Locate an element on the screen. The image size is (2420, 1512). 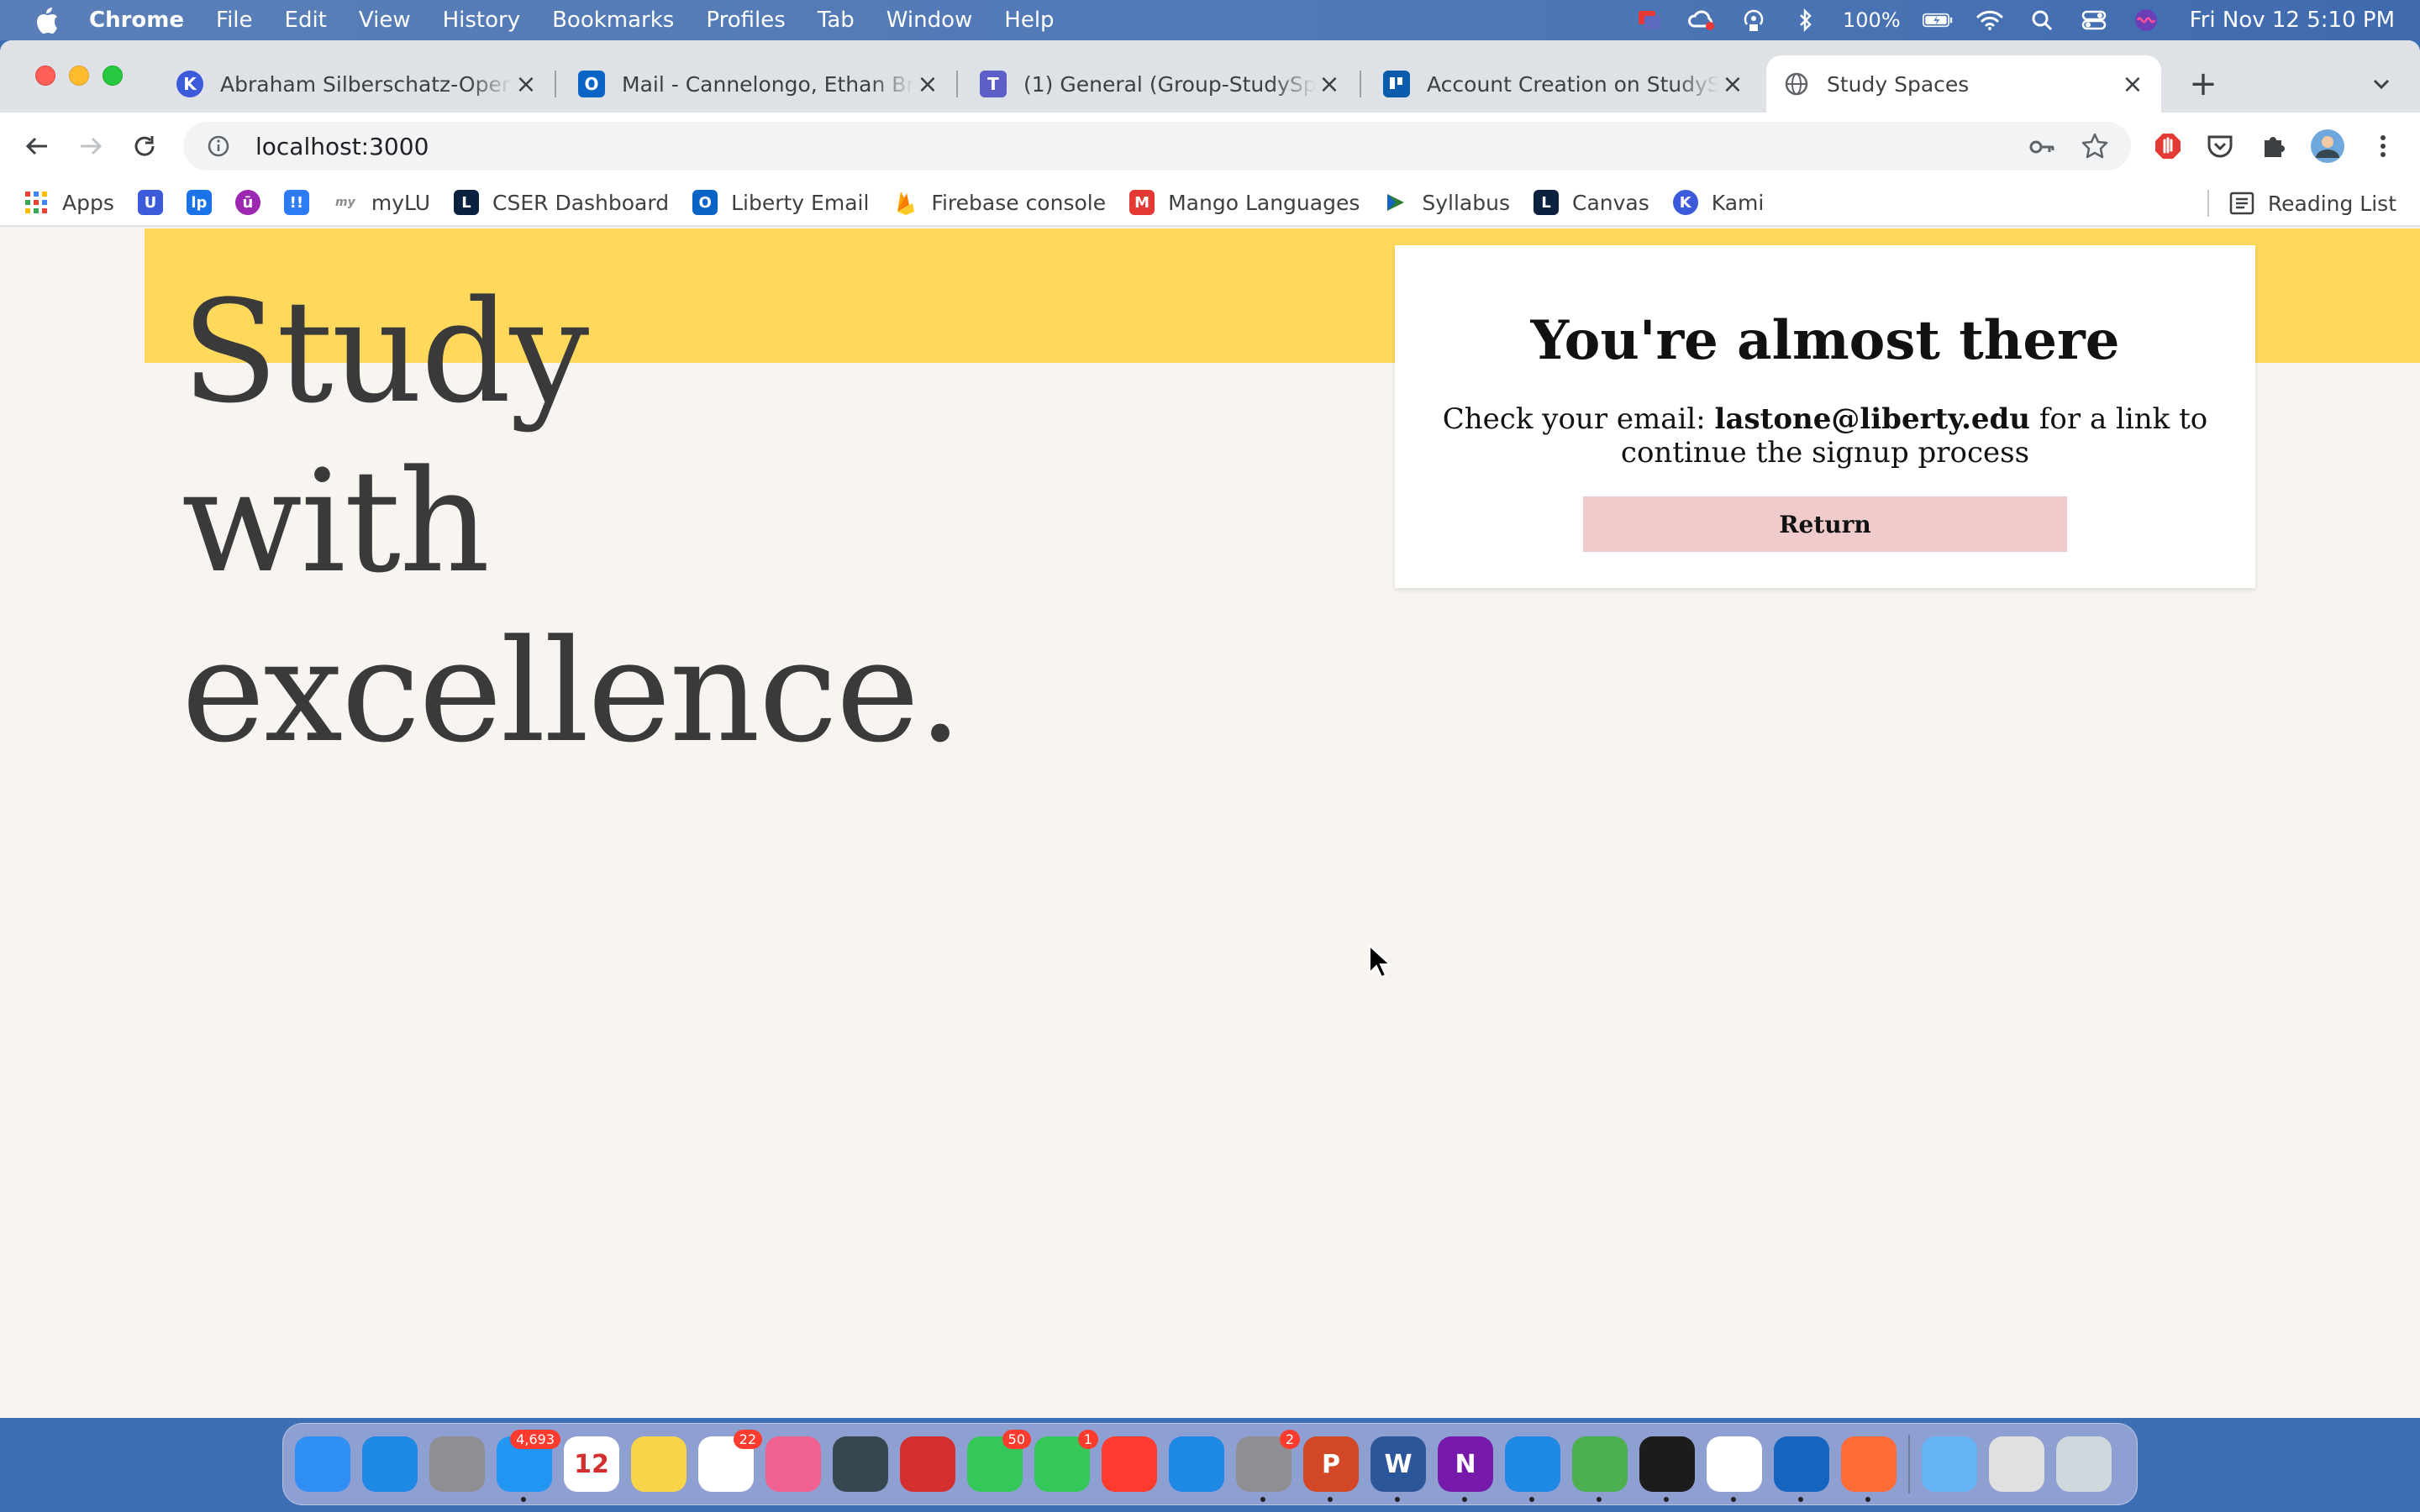
terminal-icon is located at coordinates (1667, 1469).